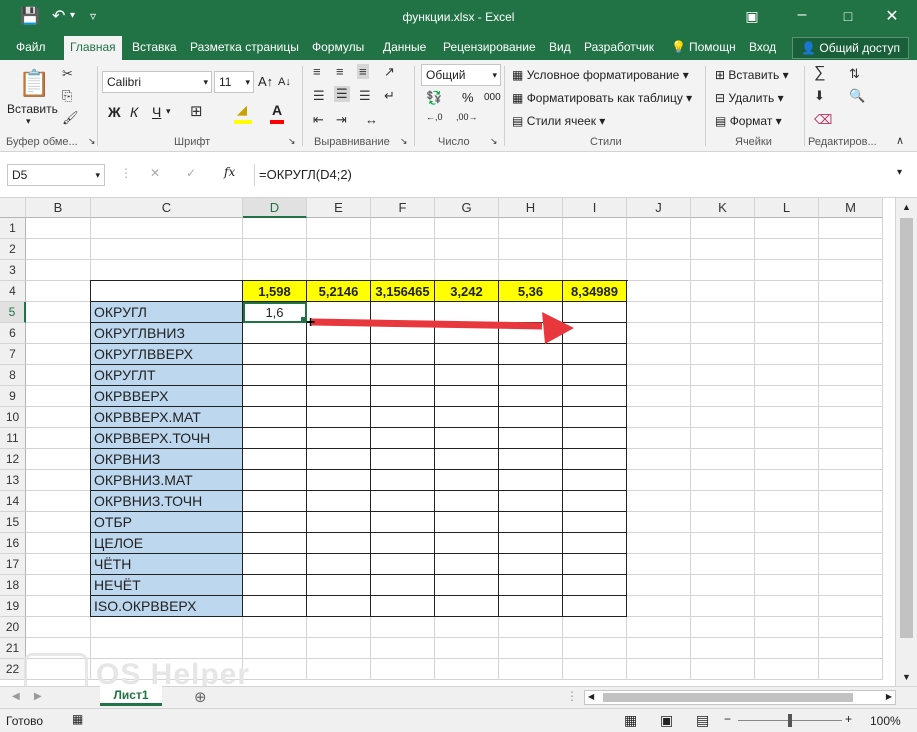 The image size is (917, 732). Describe the element at coordinates (38, 696) in the screenshot. I see `next-sheet-icon: ▶` at that location.